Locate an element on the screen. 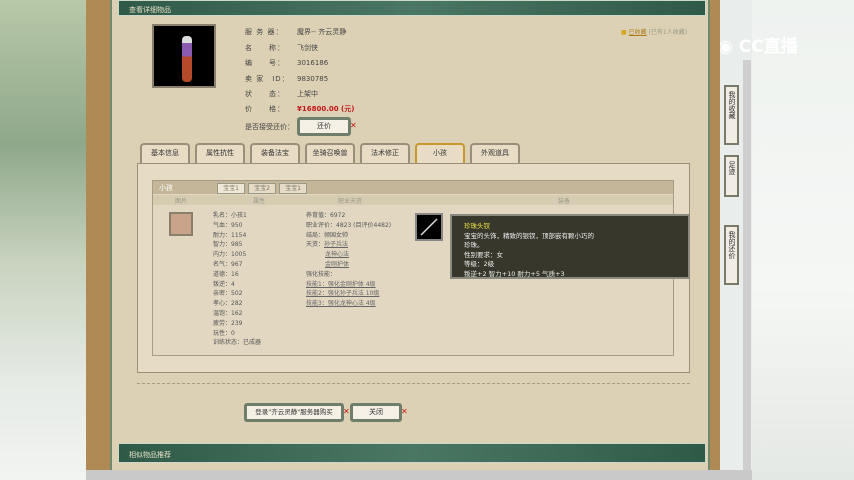 The width and height of the screenshot is (854, 480). career-score: 职业评价：4823 (目评价4482) is located at coordinates (349, 225).